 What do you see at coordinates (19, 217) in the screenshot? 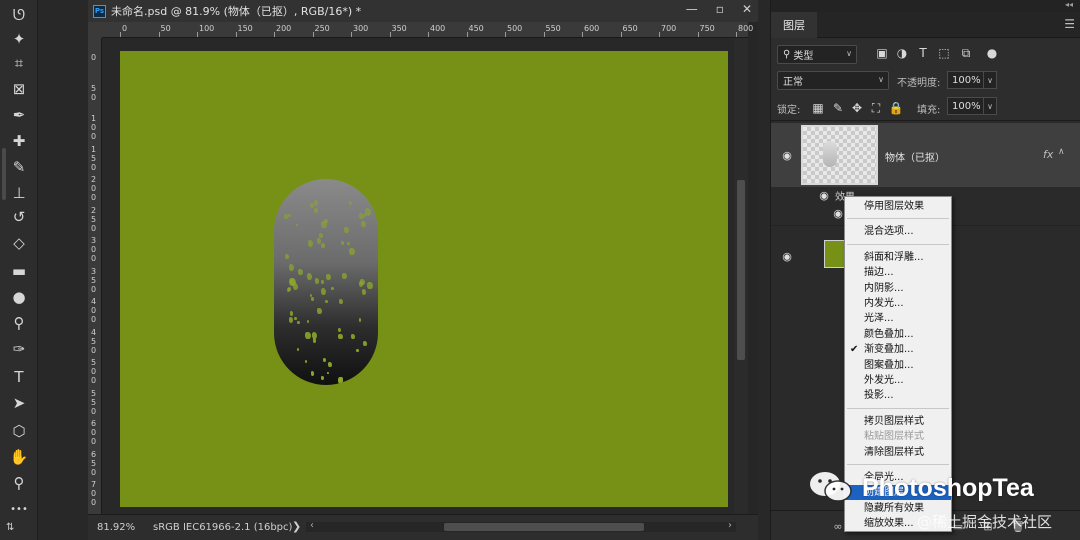
I see `history-brush-icon: ↺` at bounding box center [19, 217].